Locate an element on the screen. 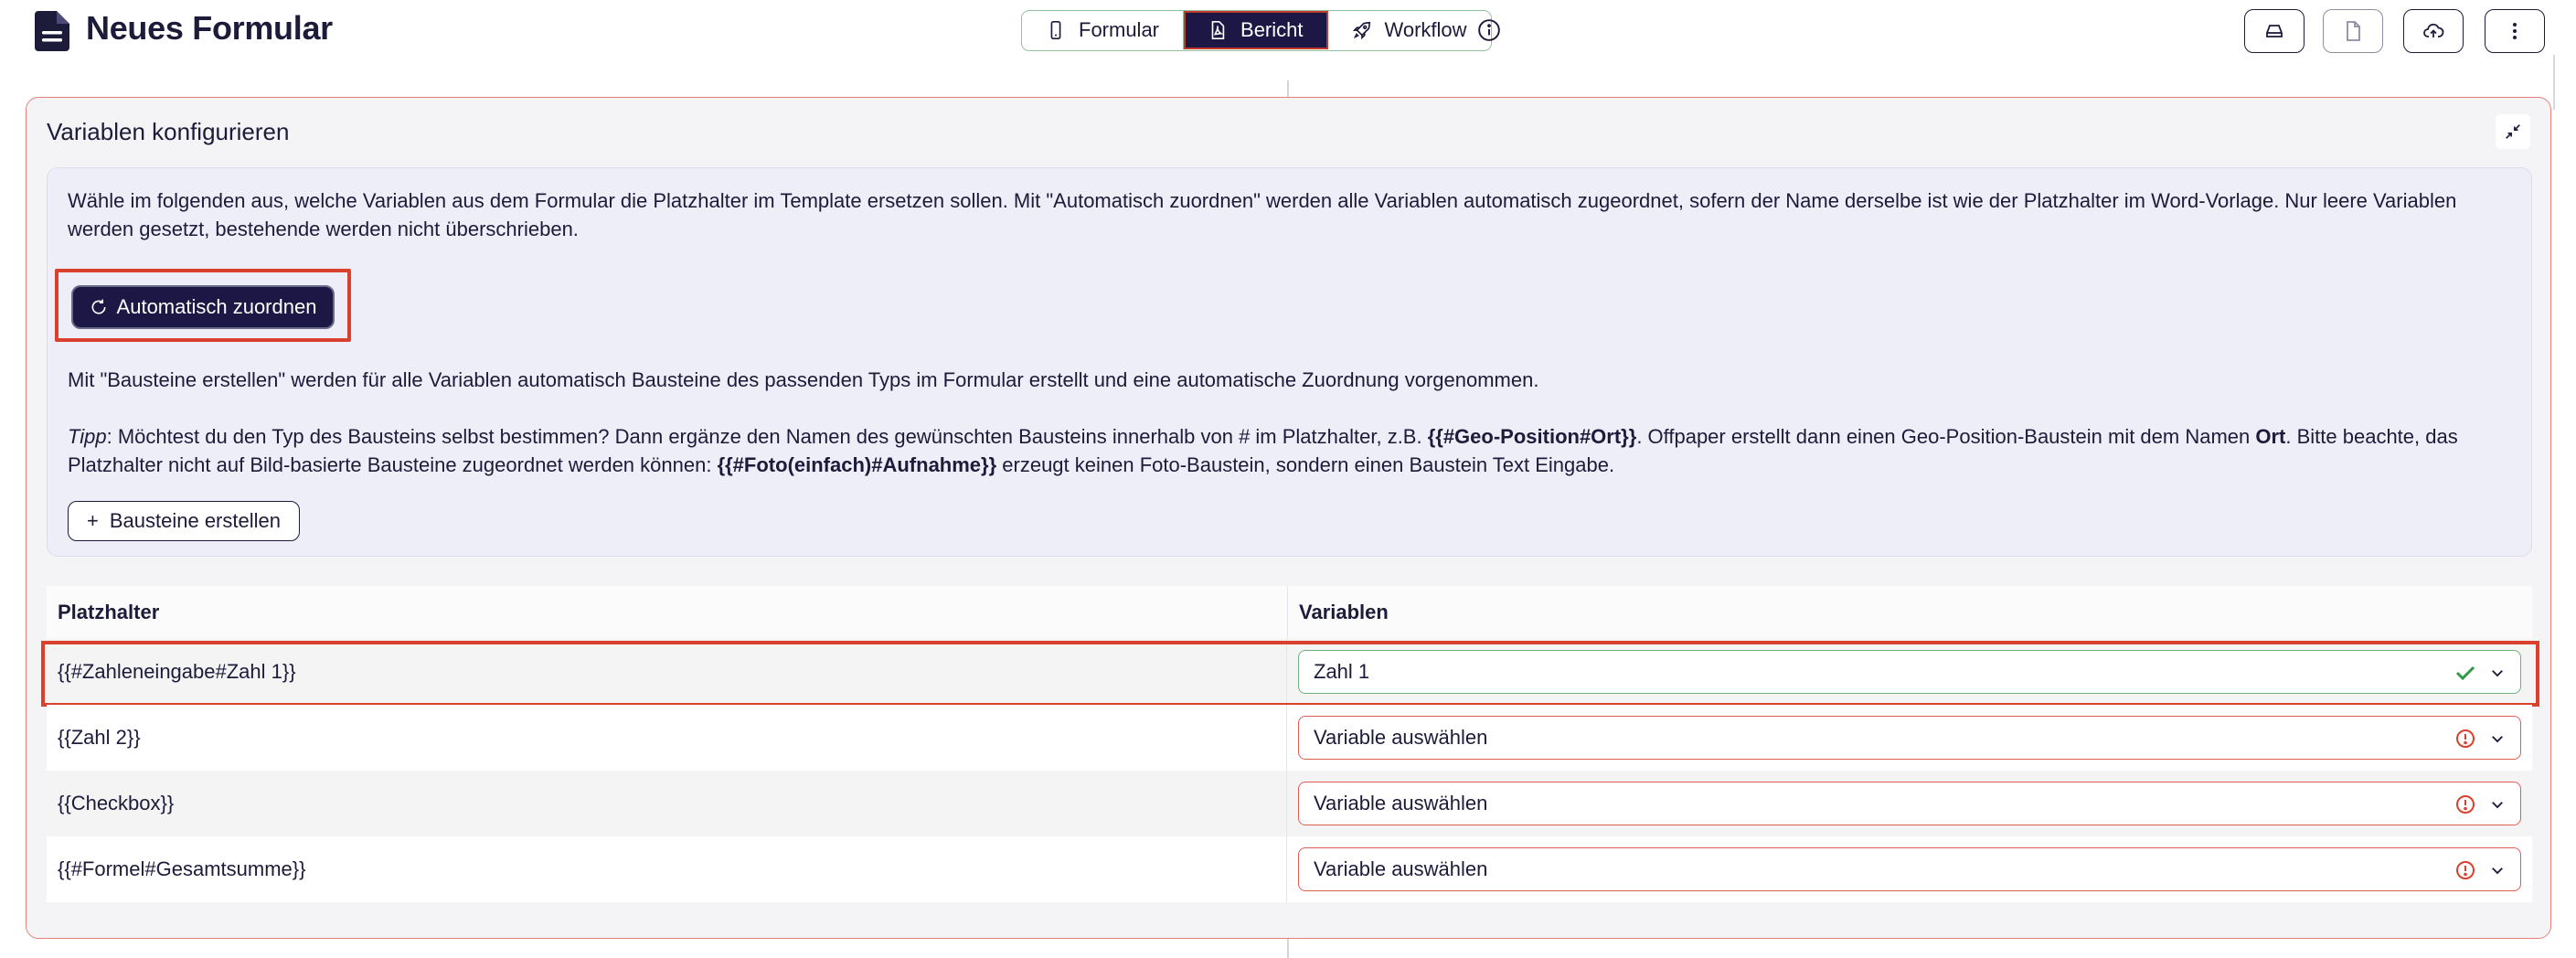 The width and height of the screenshot is (2576, 958). view-switch: Formular Bericht Workflow is located at coordinates (1256, 30).